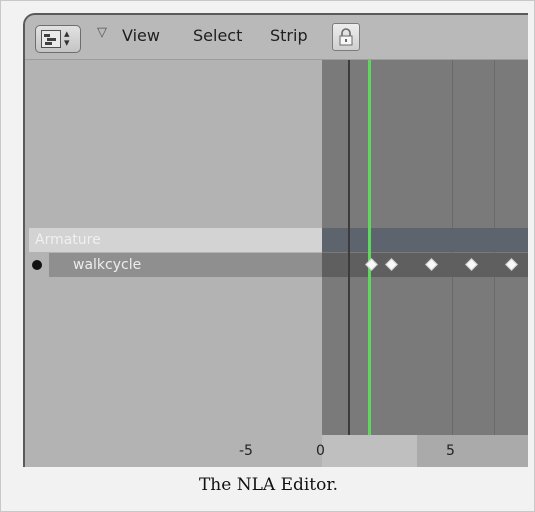  Describe the element at coordinates (217, 35) in the screenshot. I see `menu-select: Select` at that location.